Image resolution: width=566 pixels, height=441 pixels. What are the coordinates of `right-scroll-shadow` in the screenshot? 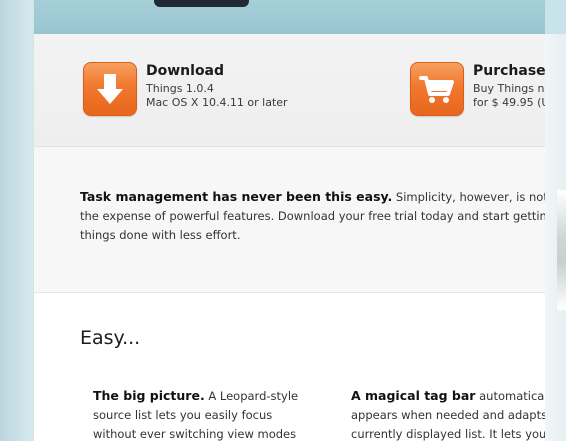 It's located at (561, 250).